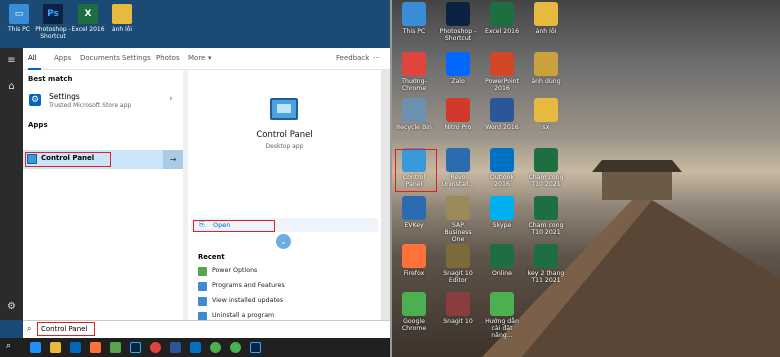  I want to click on desktop-icon: Recycle Bin, so click(414, 114).